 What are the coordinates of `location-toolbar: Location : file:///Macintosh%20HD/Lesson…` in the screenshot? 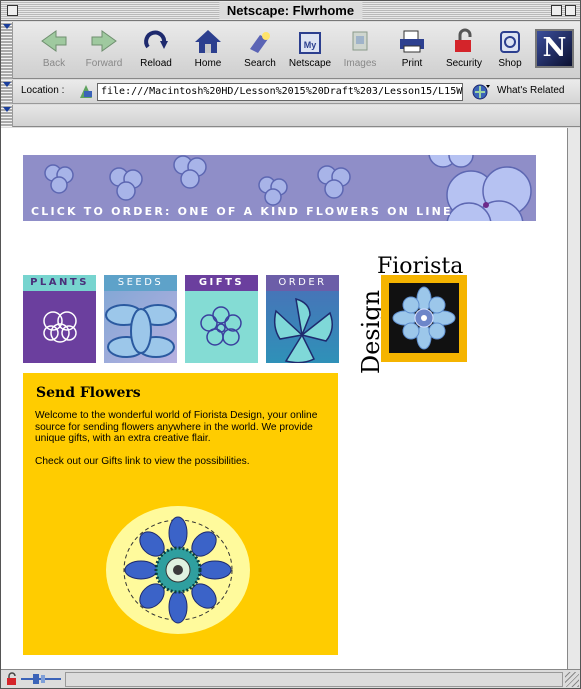 It's located at (290, 92).